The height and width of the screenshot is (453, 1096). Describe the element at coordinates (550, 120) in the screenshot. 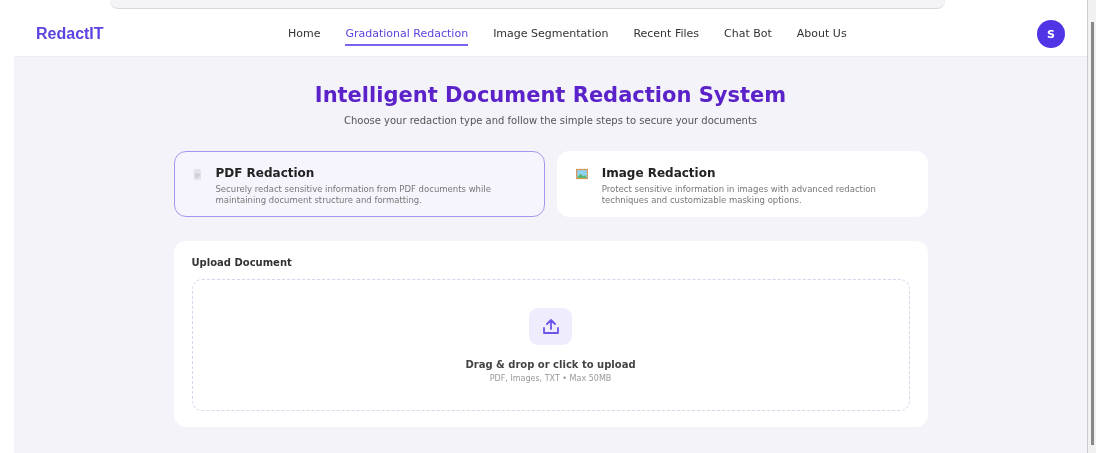

I see `page-subtitle: Choose your redaction type and follow the simple steps to secure your documents` at that location.